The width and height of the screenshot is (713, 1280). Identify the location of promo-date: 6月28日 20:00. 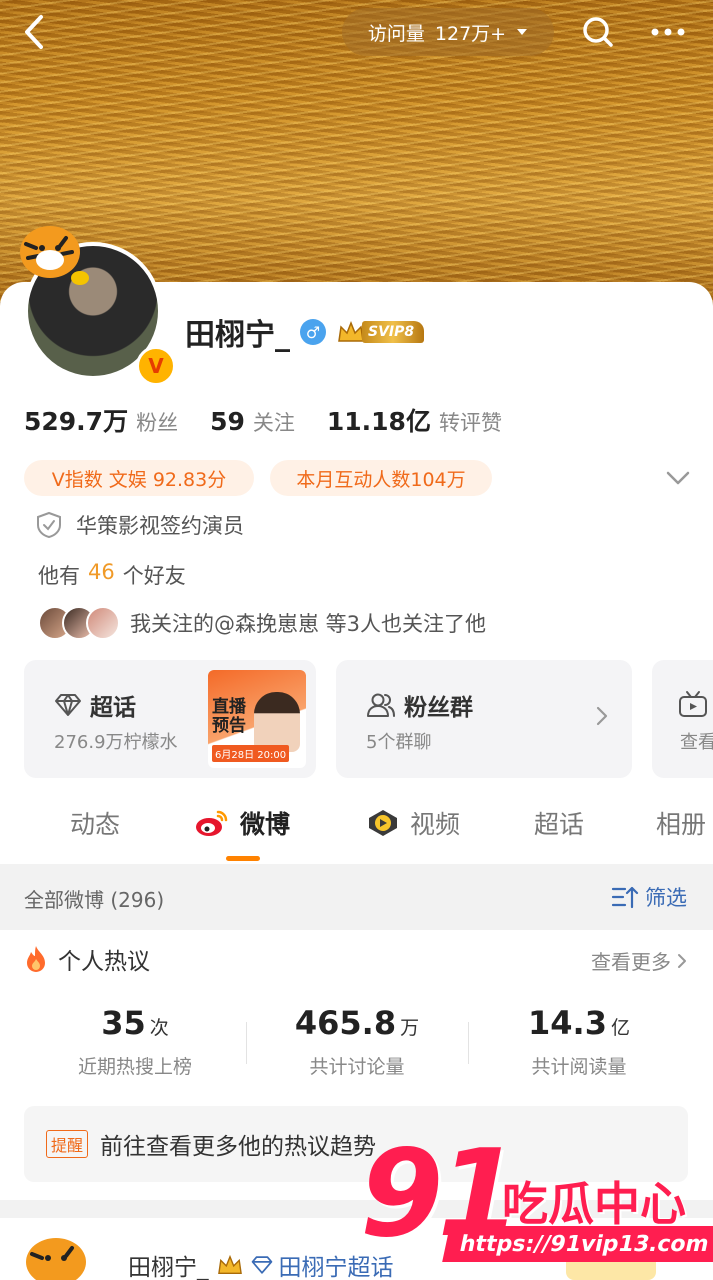
(251, 753).